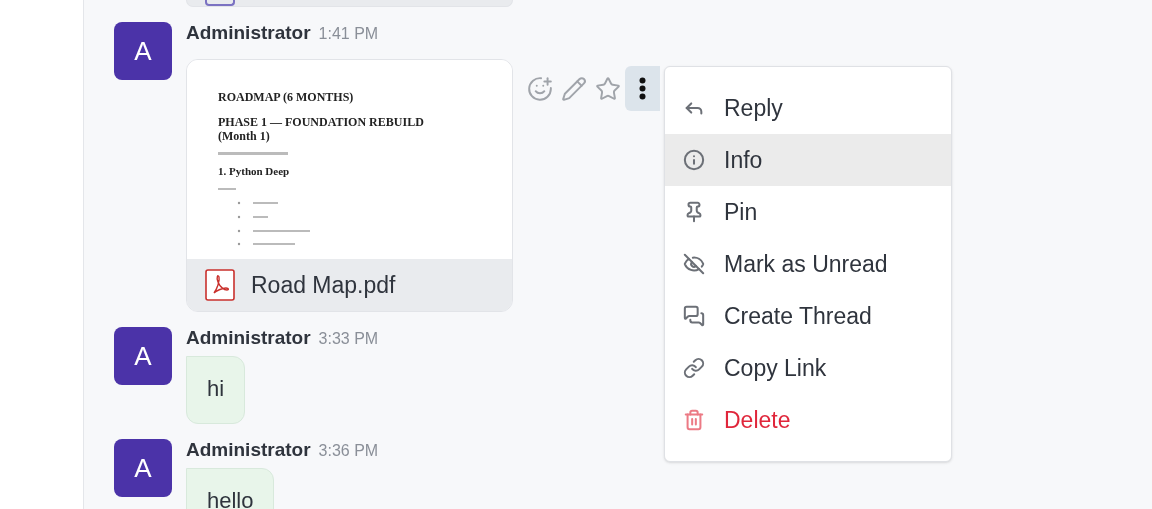 This screenshot has width=1152, height=509. I want to click on menu-item: Create Thread, so click(808, 316).